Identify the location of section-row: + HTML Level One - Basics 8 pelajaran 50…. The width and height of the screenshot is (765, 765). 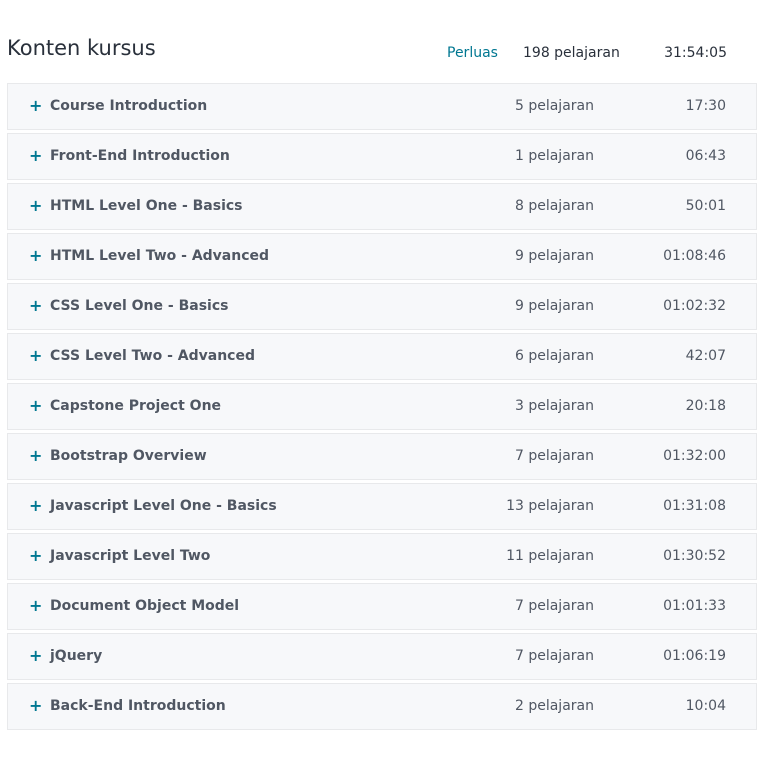
(382, 206).